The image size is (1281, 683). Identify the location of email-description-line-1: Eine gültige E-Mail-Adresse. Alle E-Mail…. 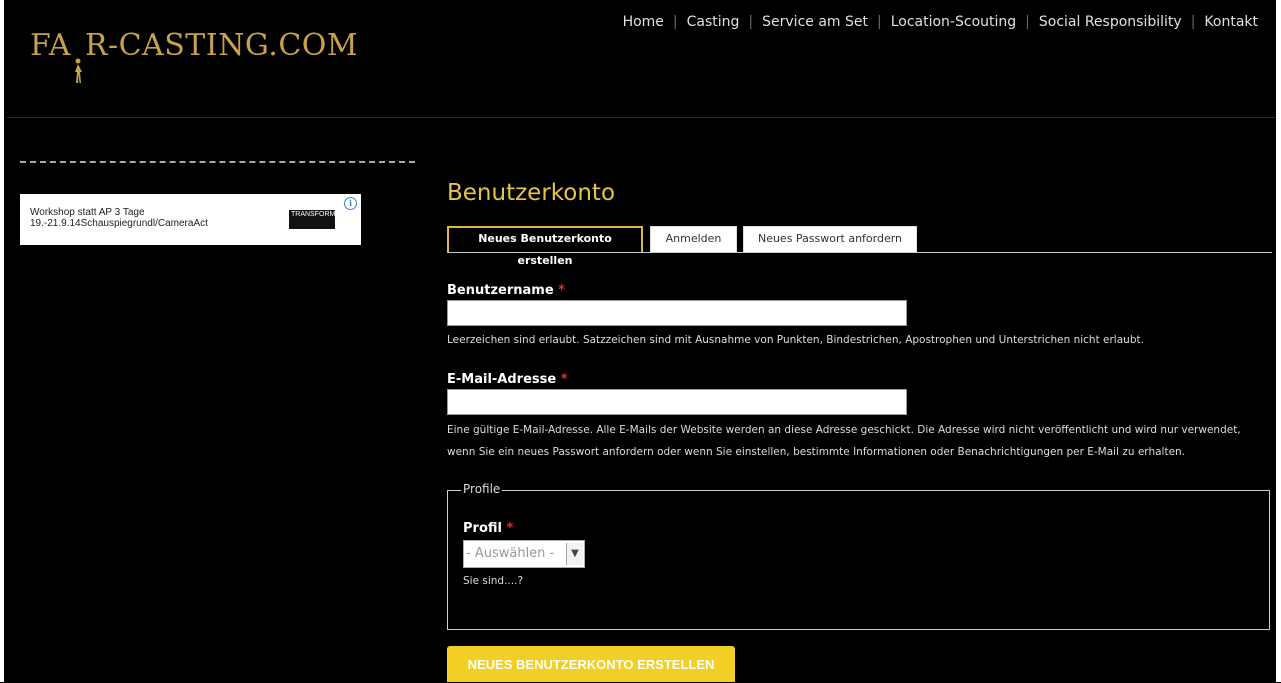
(844, 430).